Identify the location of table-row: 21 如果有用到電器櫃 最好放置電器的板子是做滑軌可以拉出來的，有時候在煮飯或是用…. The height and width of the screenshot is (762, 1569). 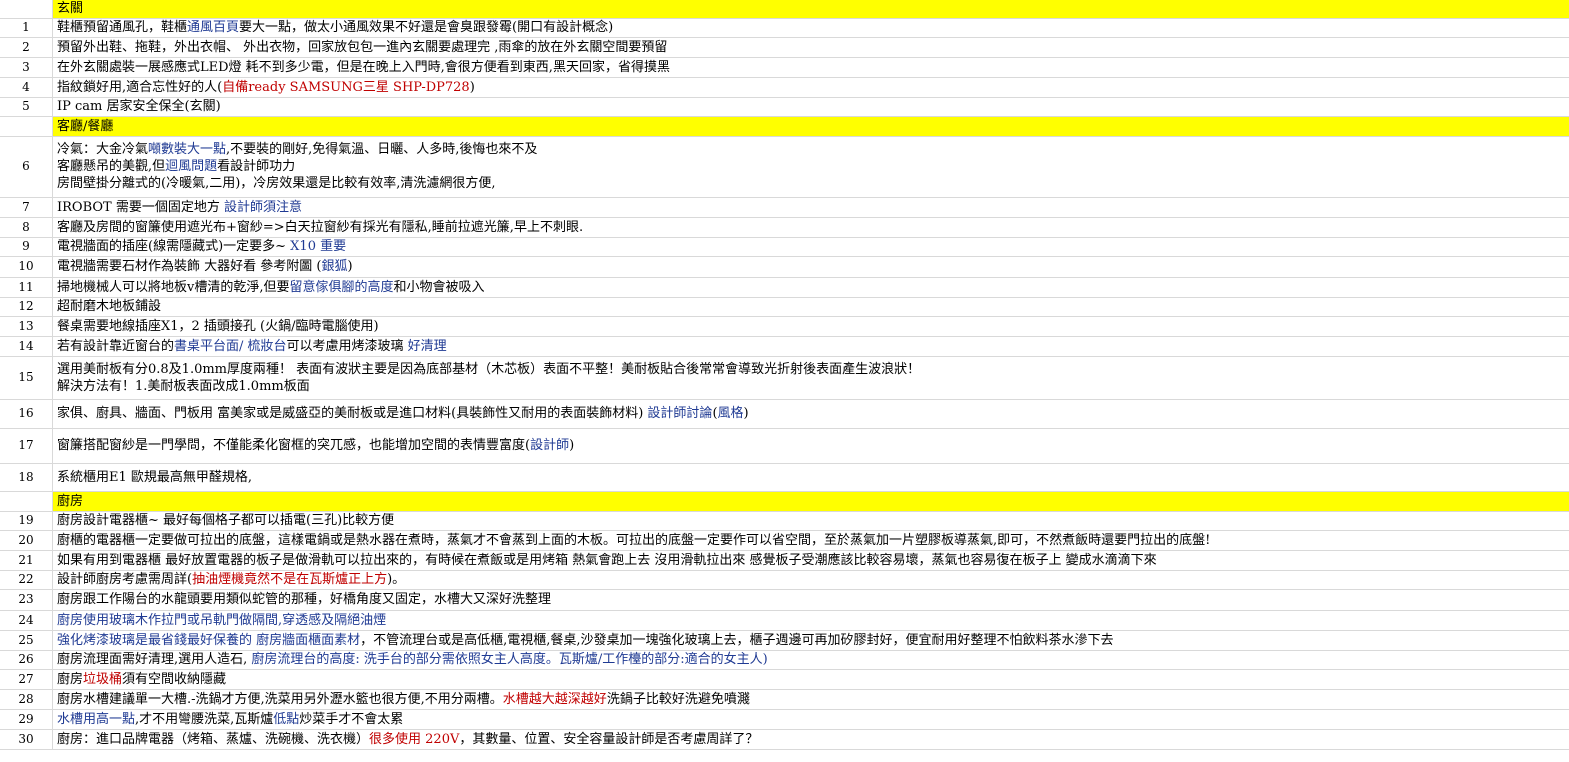
(784, 560).